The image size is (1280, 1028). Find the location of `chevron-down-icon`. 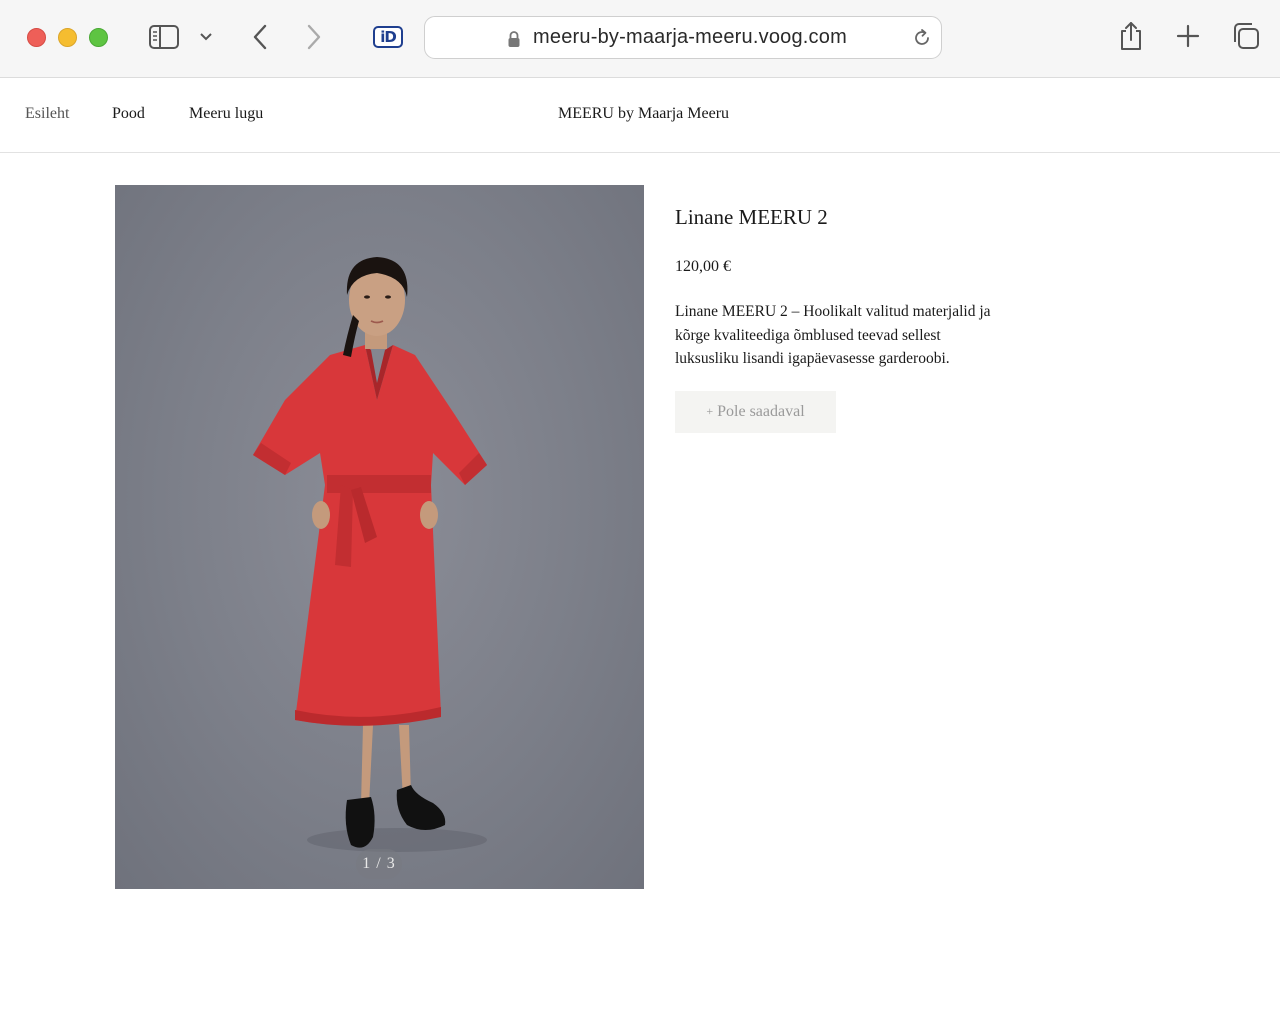

chevron-down-icon is located at coordinates (206, 37).